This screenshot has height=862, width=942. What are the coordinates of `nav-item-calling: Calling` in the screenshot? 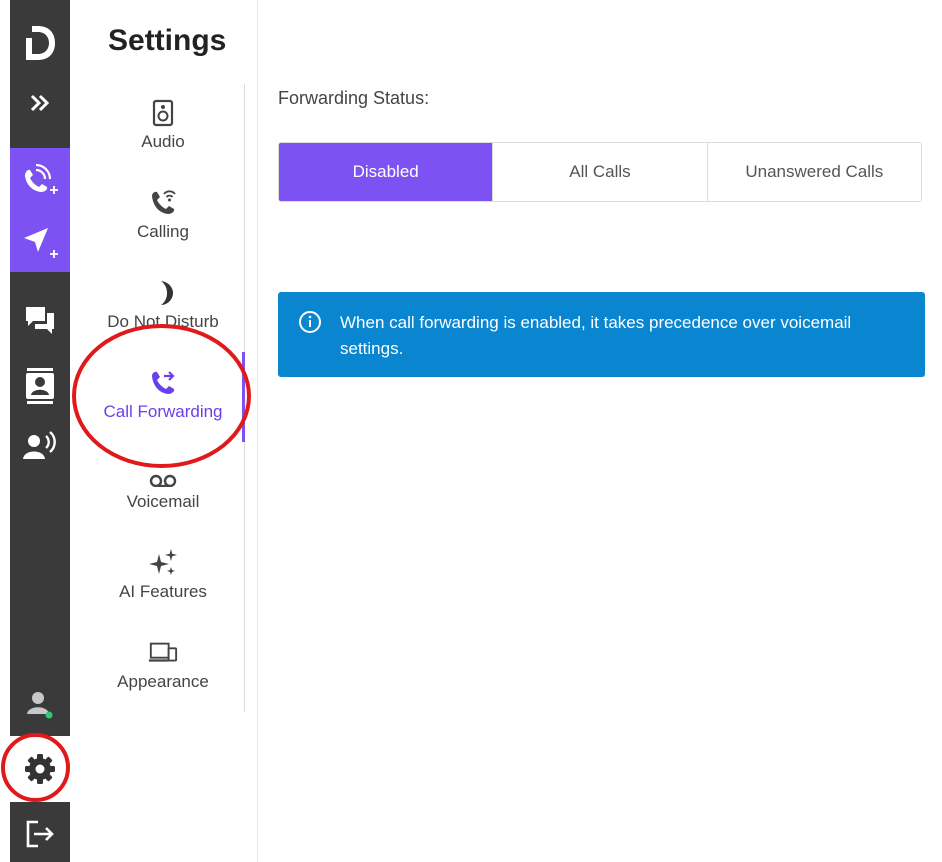 It's located at (163, 221).